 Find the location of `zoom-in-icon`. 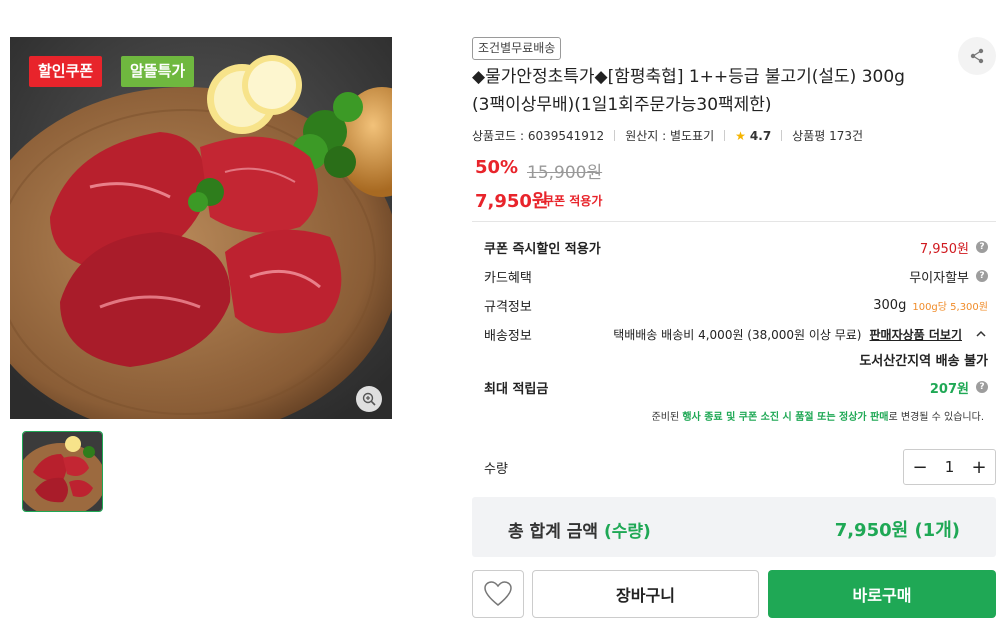

zoom-in-icon is located at coordinates (369, 399).